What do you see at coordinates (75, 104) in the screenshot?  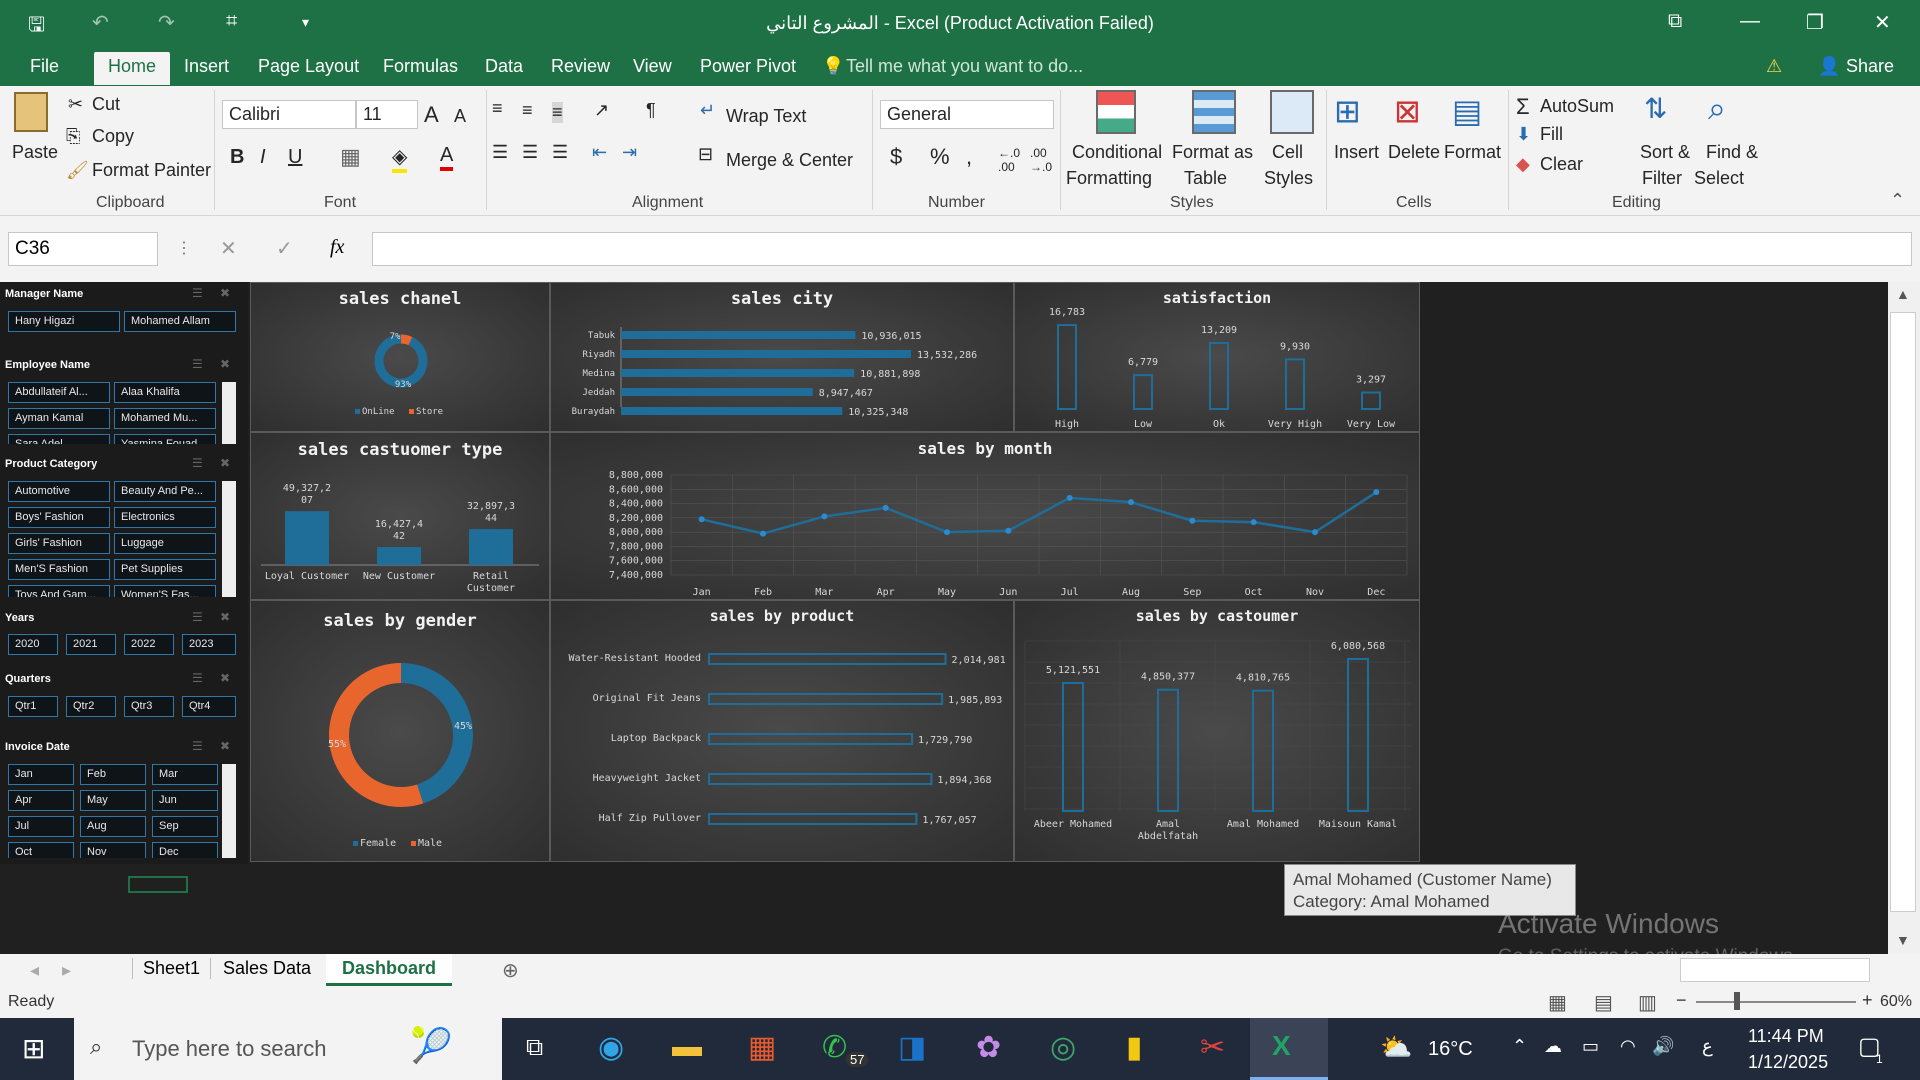 I see `cut-icon: ✂` at bounding box center [75, 104].